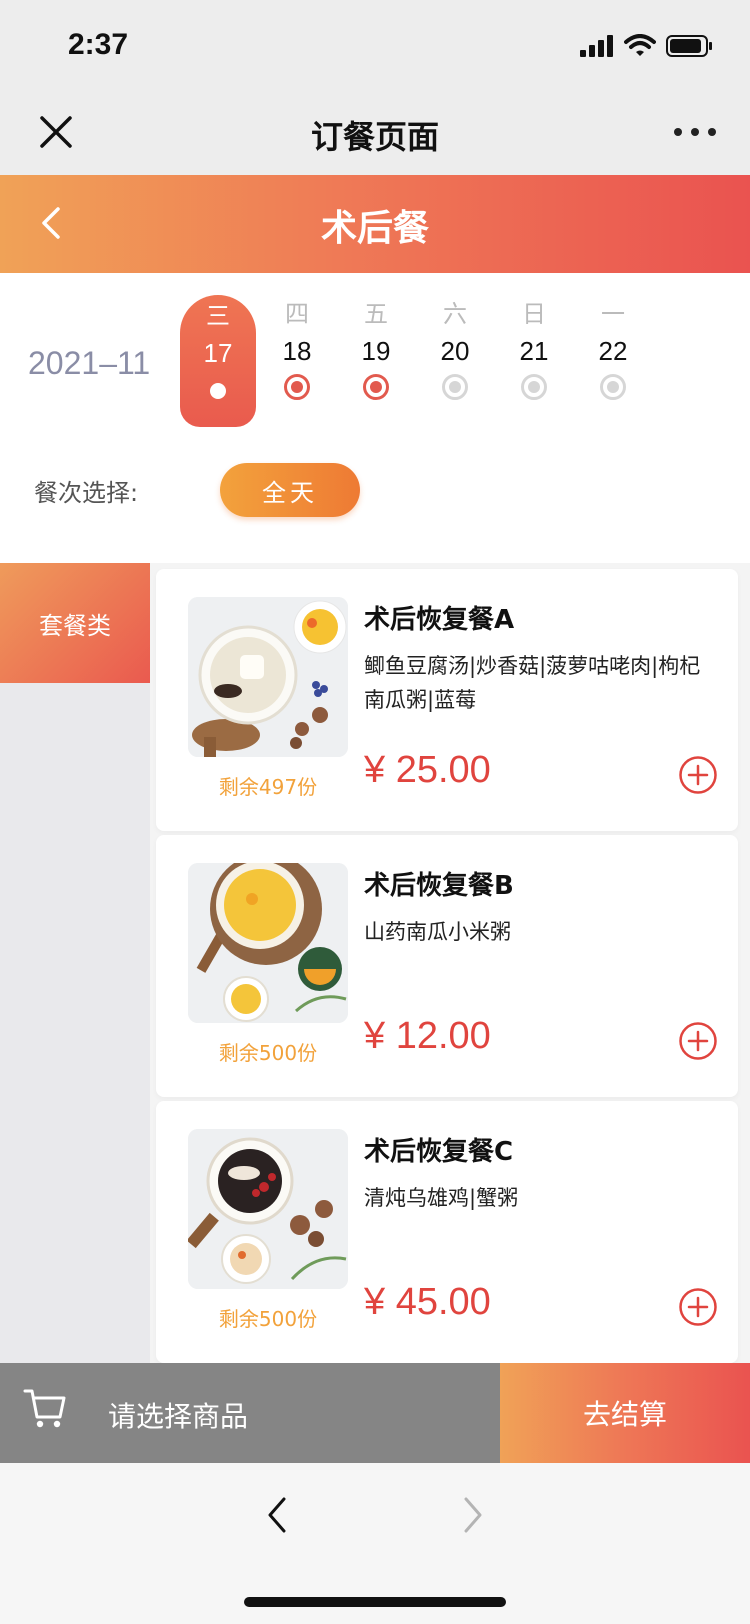  Describe the element at coordinates (427, 1036) in the screenshot. I see `product-price: ¥ 12.00` at that location.